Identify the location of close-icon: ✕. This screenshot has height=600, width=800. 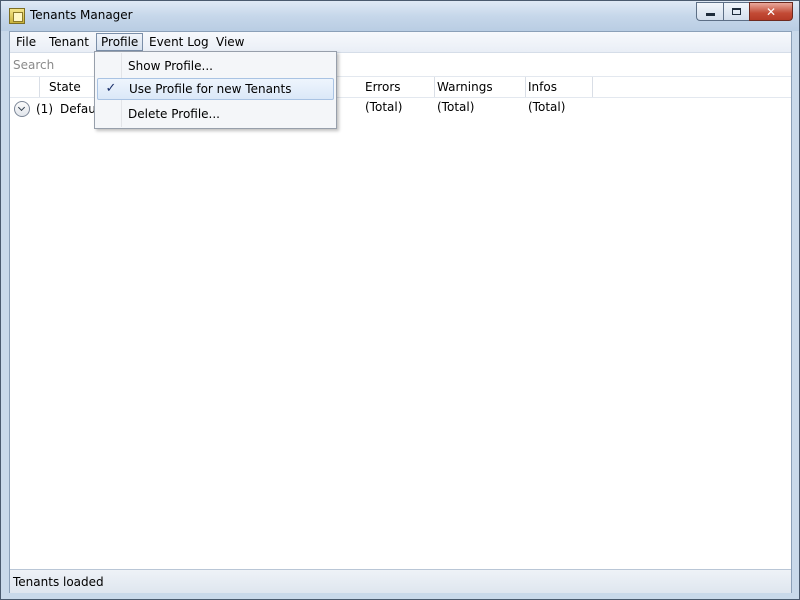
(771, 11).